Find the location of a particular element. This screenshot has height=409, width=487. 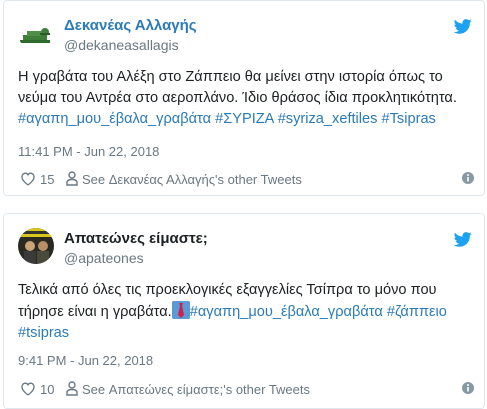

timestamp: 11:41 PM - Jun 22, 2018 is located at coordinates (88, 152).